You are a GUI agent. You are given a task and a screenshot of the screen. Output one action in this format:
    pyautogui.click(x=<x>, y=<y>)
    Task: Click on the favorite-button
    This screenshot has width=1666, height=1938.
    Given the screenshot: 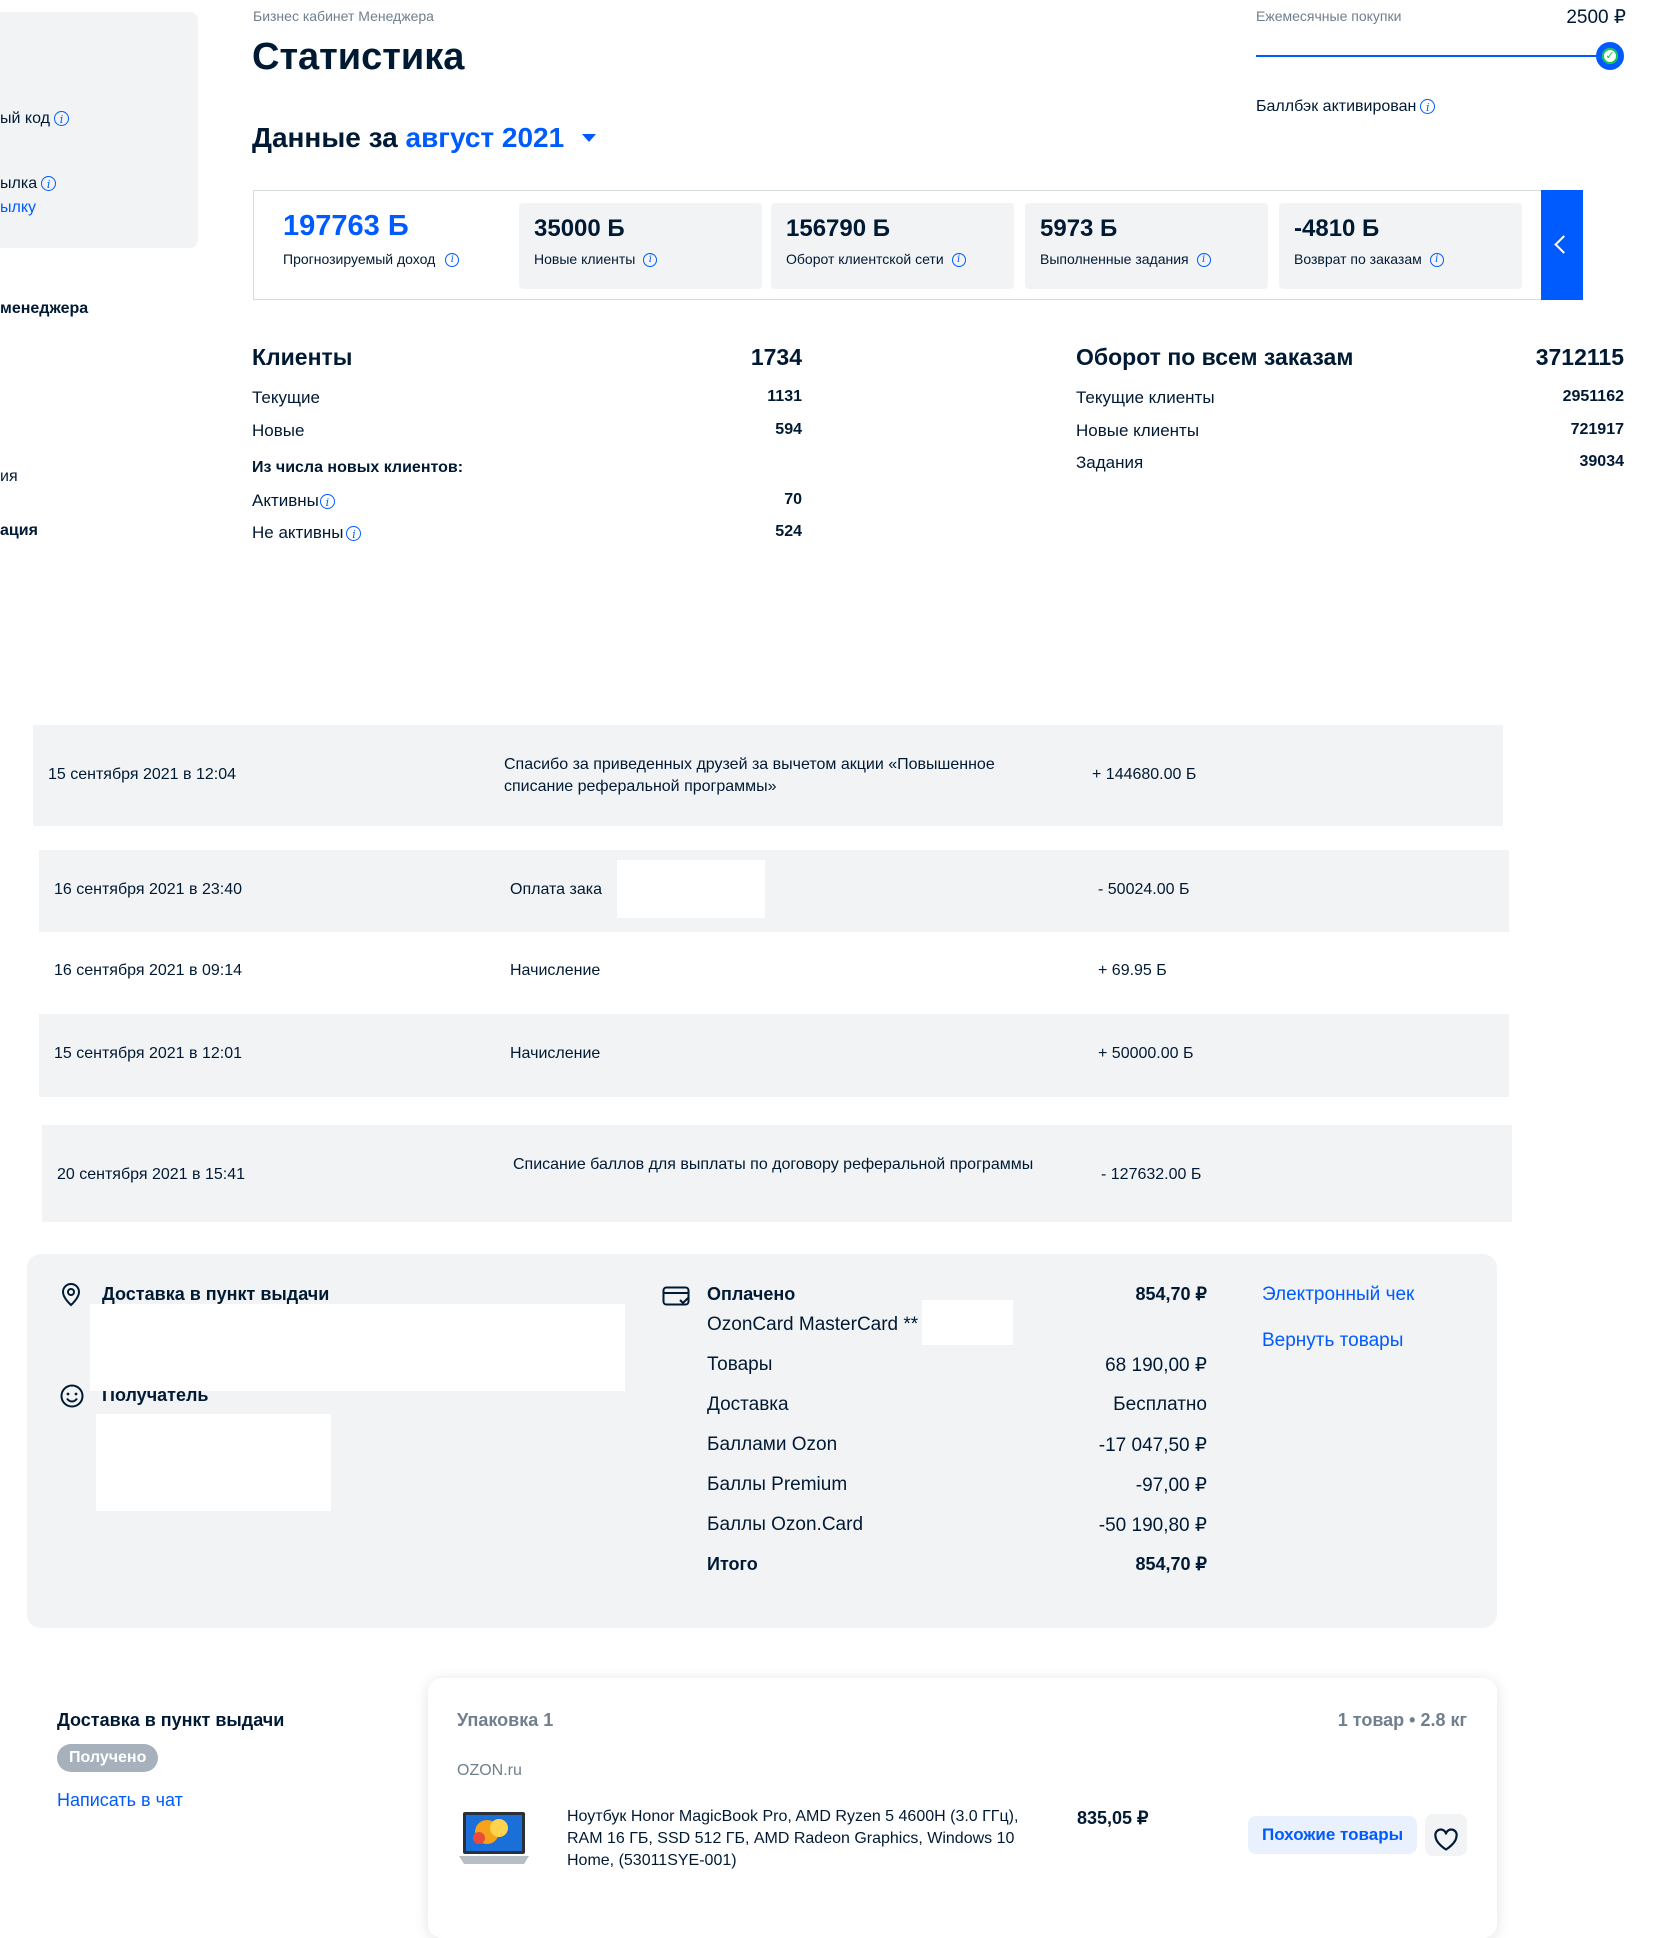 What is the action you would take?
    pyautogui.click(x=1446, y=1835)
    